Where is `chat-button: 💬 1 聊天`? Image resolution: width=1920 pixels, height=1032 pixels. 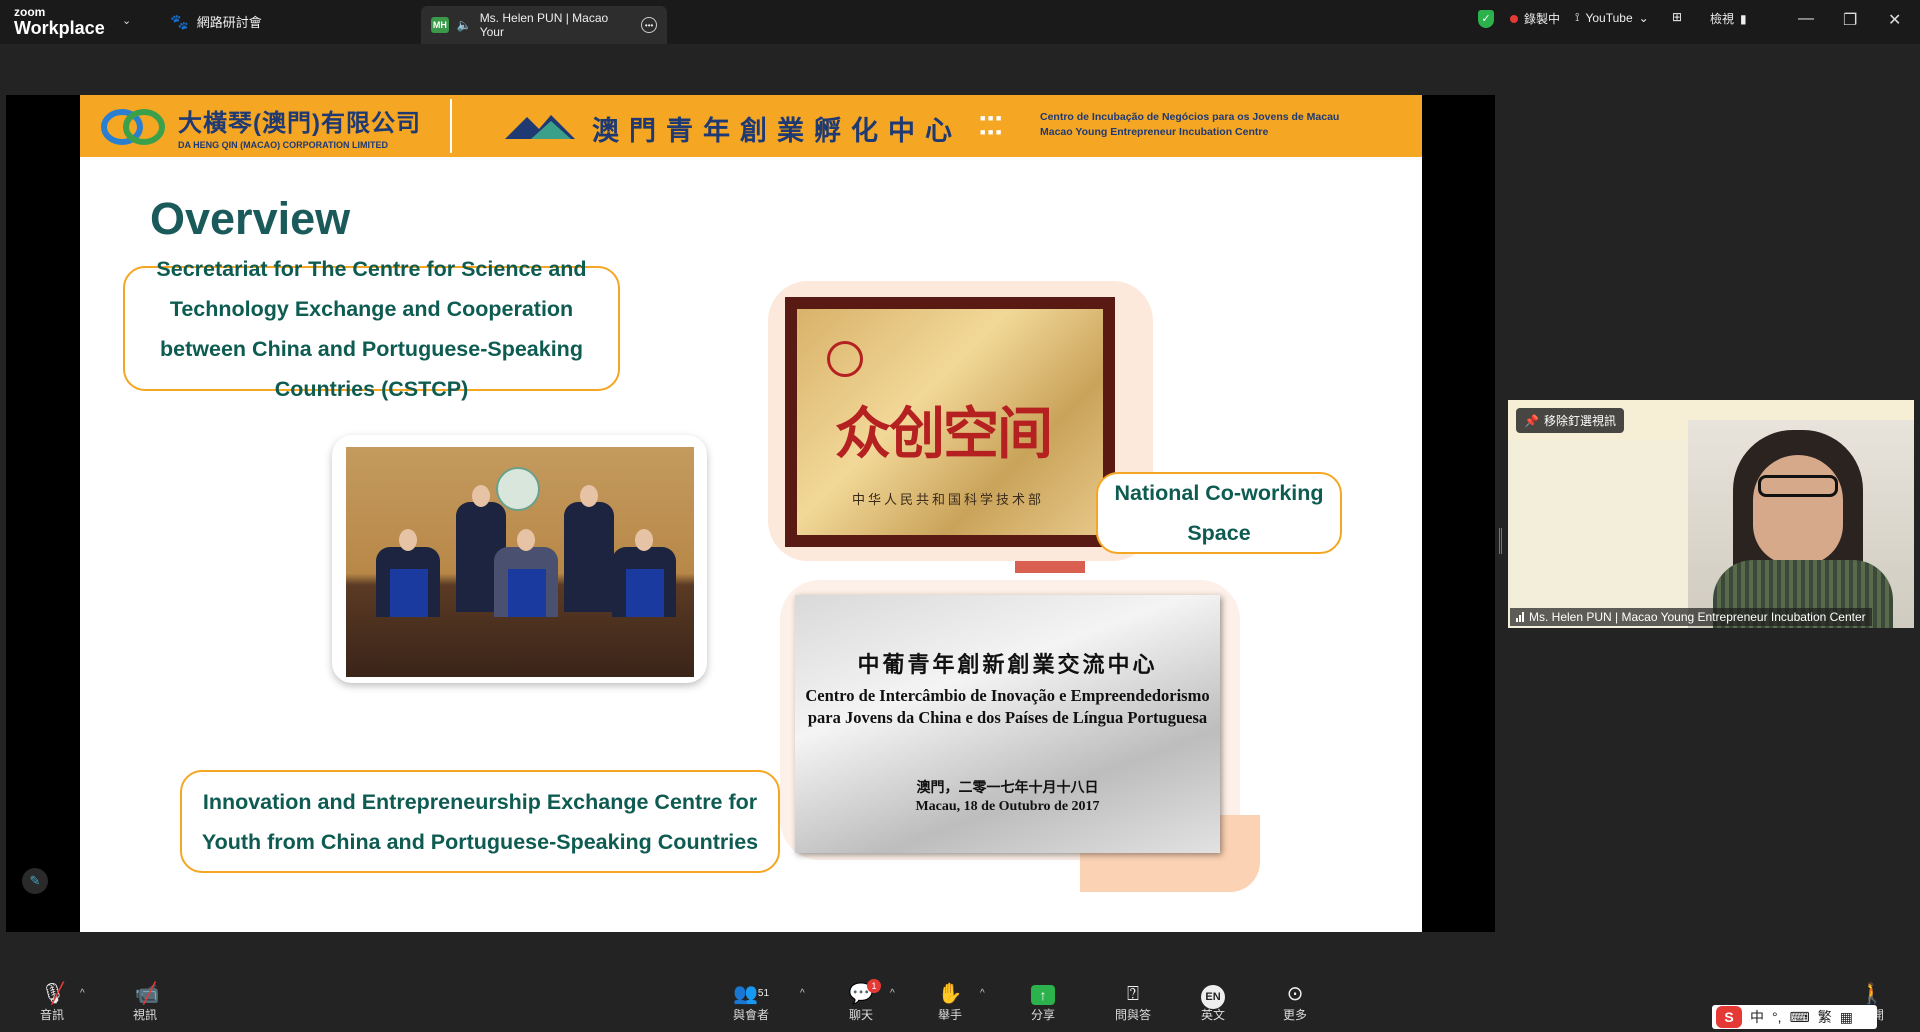
chat-button: 💬 1 聊天 is located at coordinates (861, 1001).